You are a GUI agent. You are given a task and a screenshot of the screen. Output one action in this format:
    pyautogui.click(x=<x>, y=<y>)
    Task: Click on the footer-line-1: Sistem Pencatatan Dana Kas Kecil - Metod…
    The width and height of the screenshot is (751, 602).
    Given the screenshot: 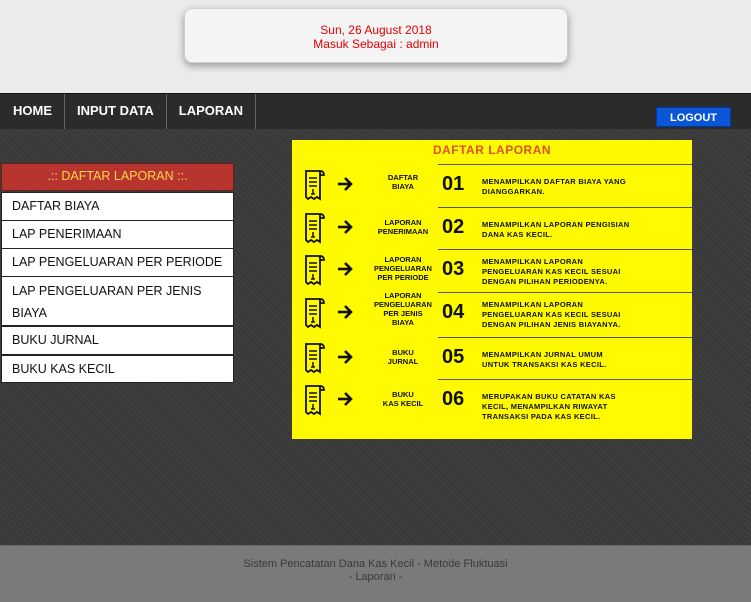 What is the action you would take?
    pyautogui.click(x=375, y=564)
    